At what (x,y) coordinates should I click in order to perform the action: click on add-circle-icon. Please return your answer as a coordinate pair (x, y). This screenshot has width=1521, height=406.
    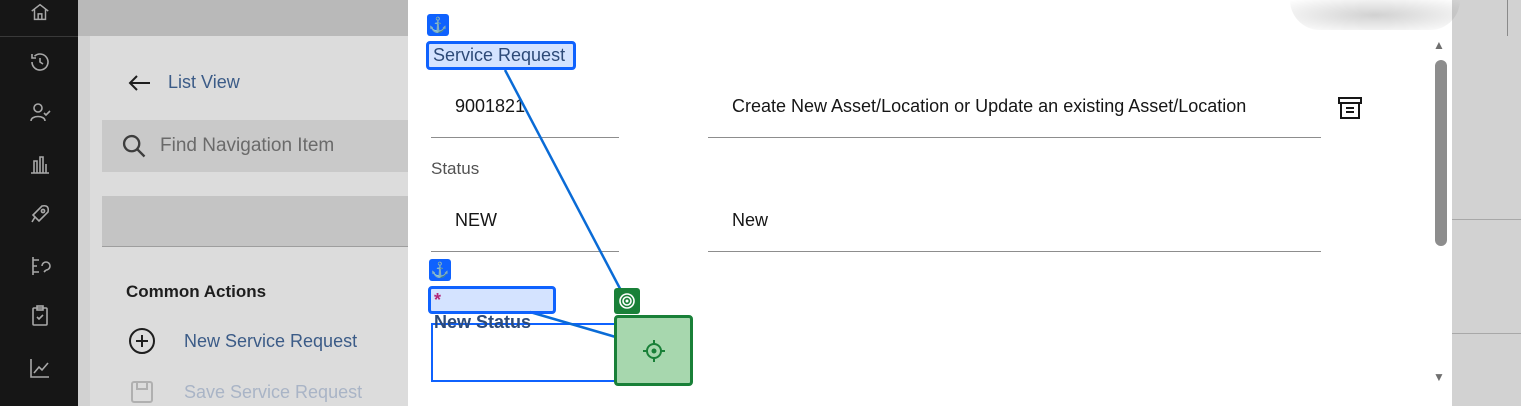
    Looking at the image, I should click on (142, 341).